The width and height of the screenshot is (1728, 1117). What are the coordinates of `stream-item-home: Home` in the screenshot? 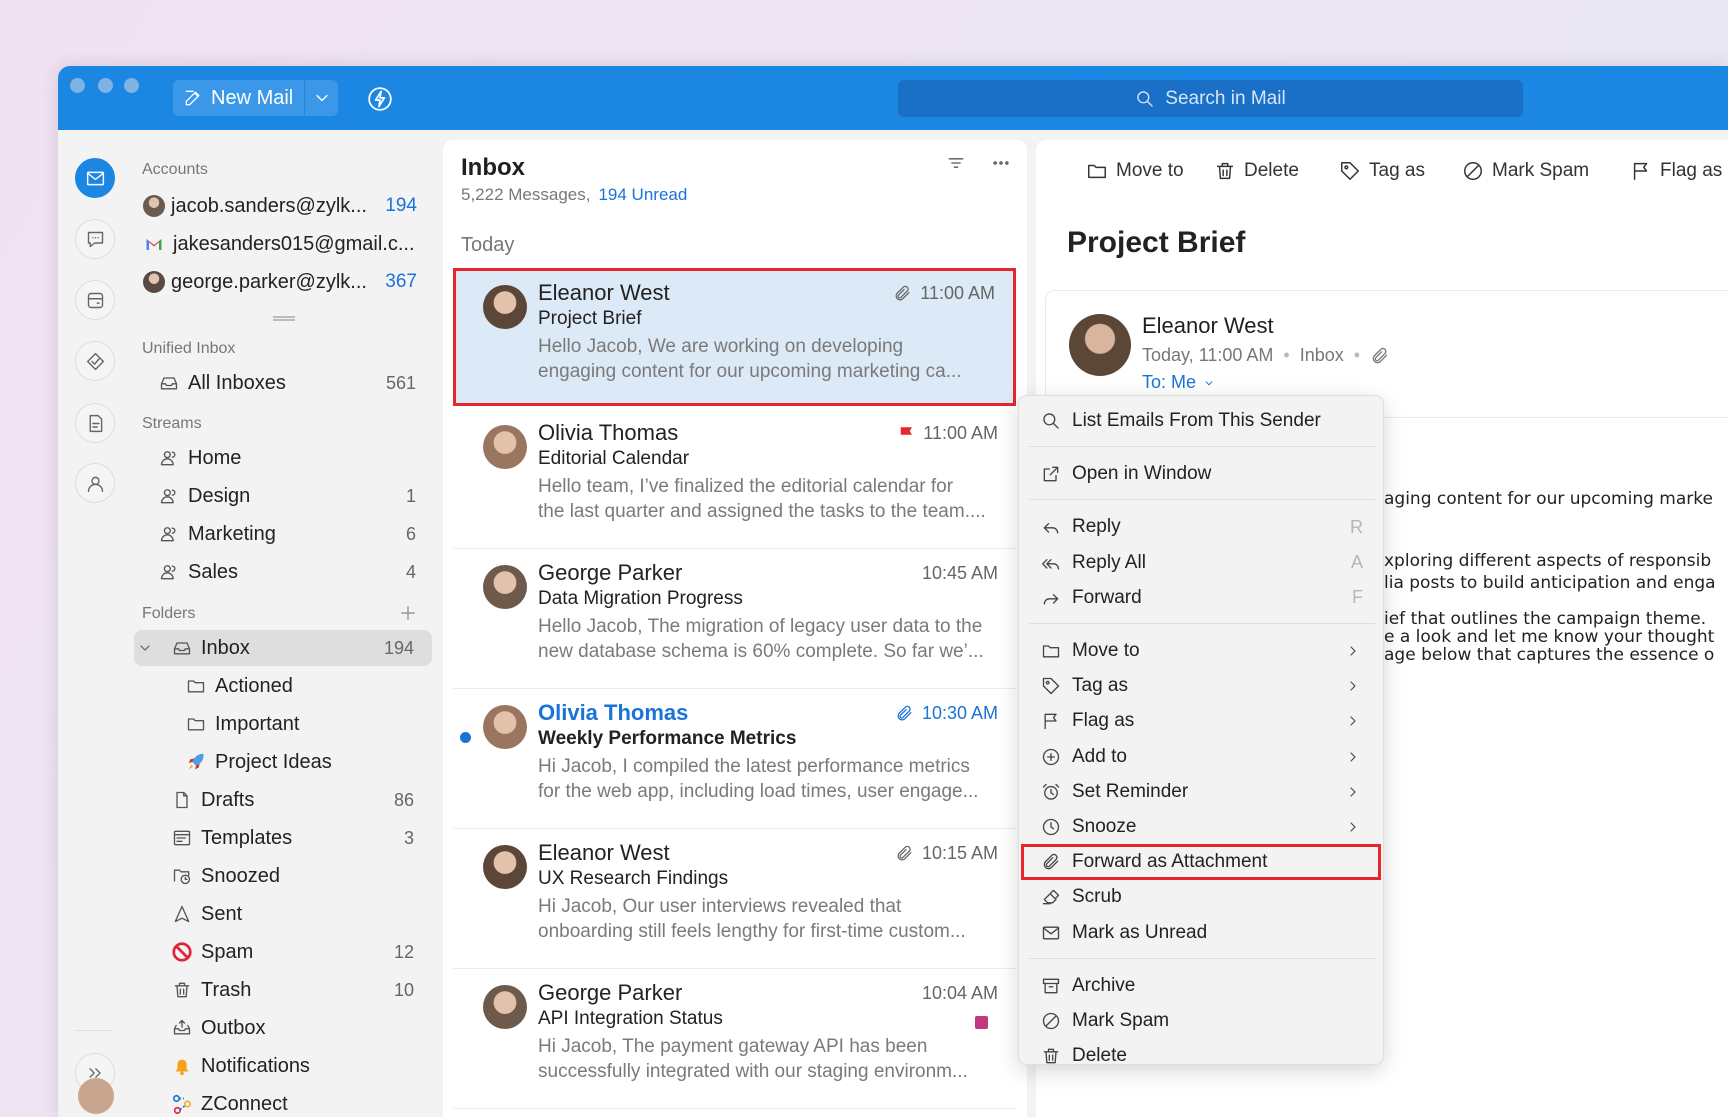 It's located at (287, 458).